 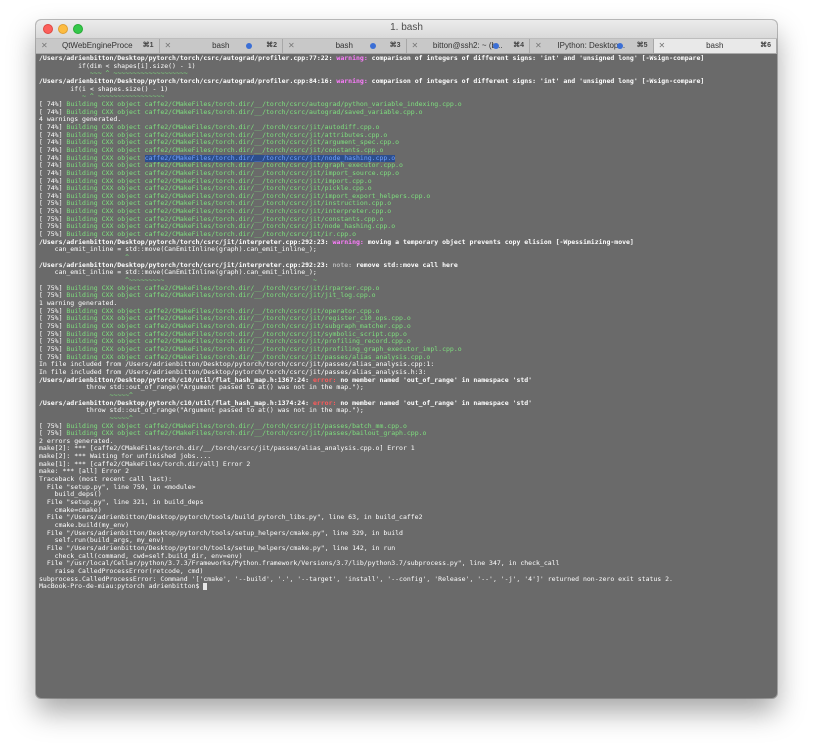 I want to click on title-bar: 1. bash, so click(x=406, y=29).